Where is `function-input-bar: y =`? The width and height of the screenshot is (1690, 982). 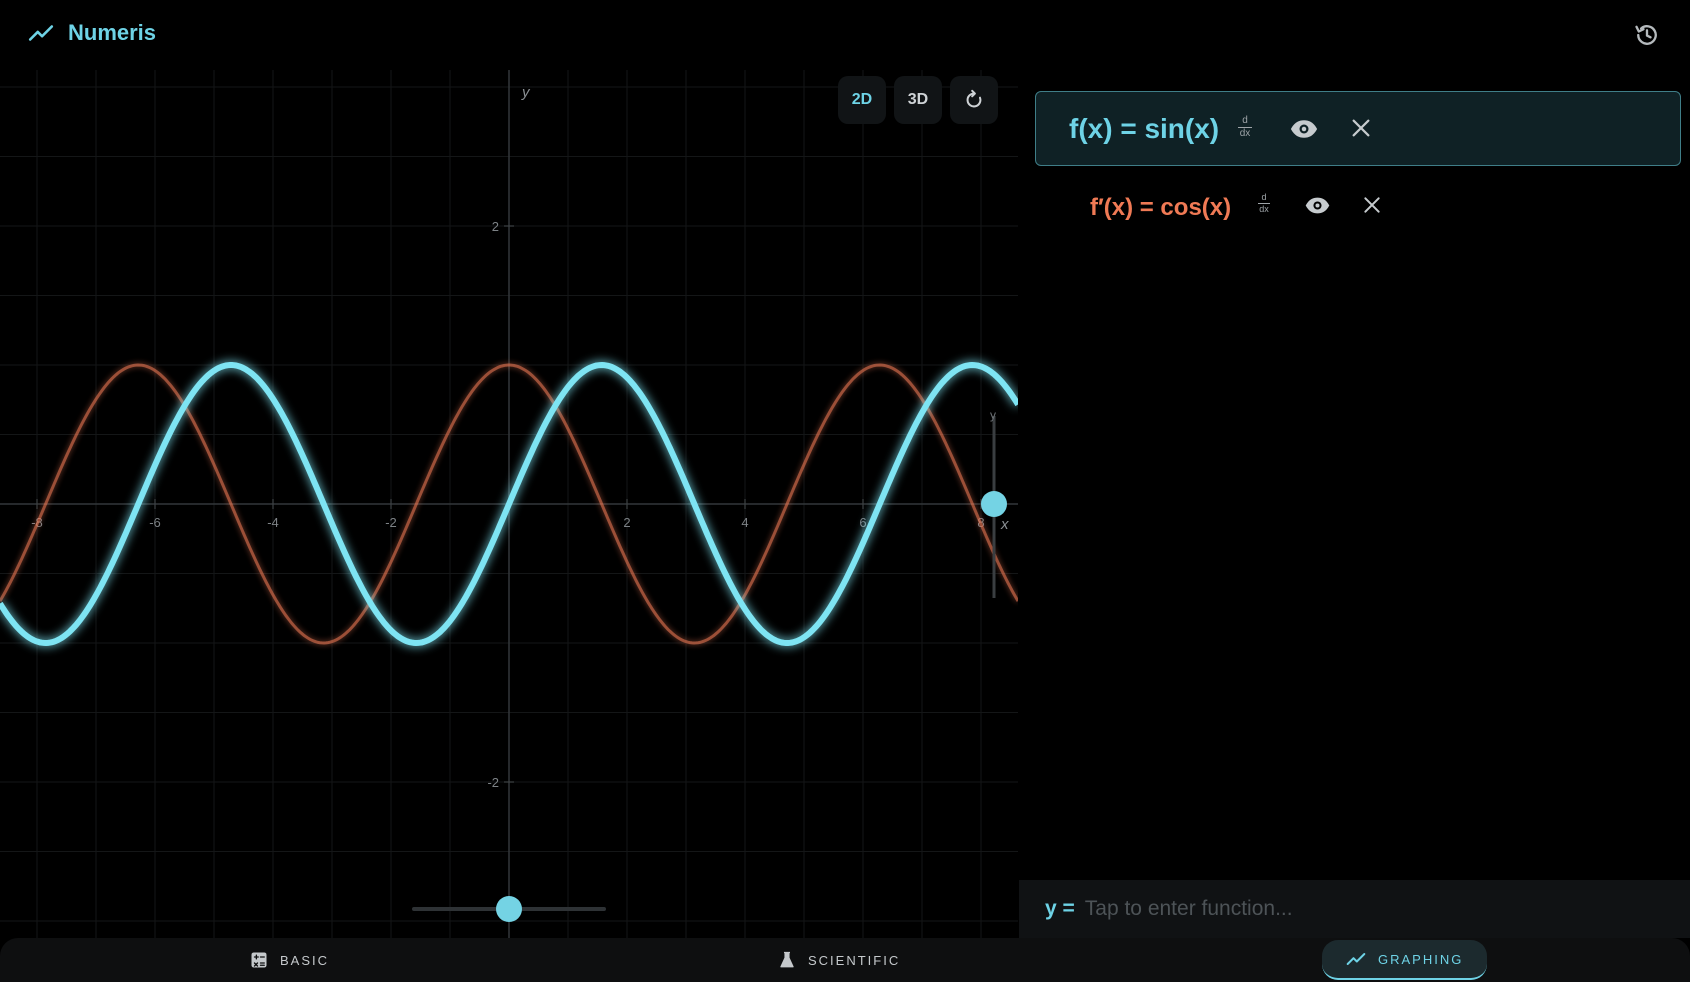
function-input-bar: y = is located at coordinates (1354, 909).